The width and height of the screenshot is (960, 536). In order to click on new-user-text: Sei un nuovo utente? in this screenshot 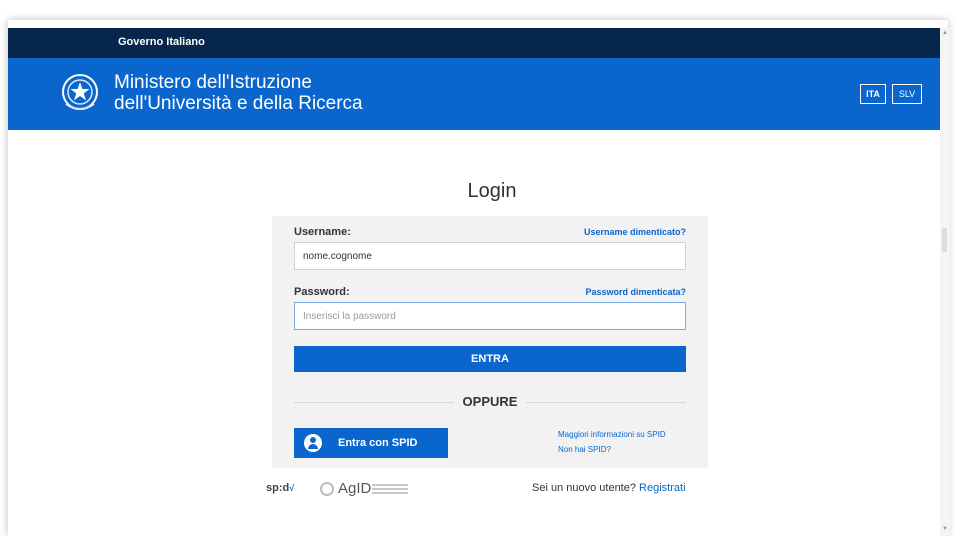, I will do `click(584, 488)`.